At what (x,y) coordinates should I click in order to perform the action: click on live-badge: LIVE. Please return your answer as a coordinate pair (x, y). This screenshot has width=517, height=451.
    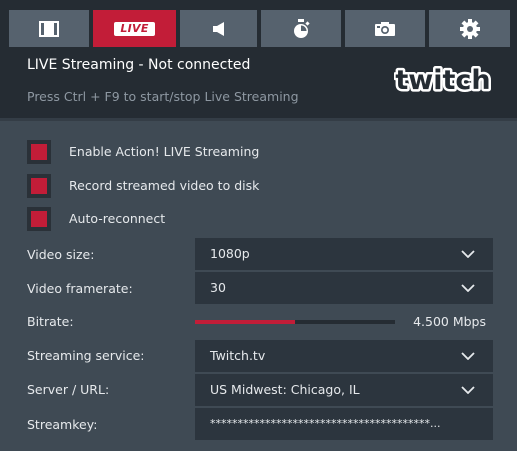
    Looking at the image, I should click on (134, 28).